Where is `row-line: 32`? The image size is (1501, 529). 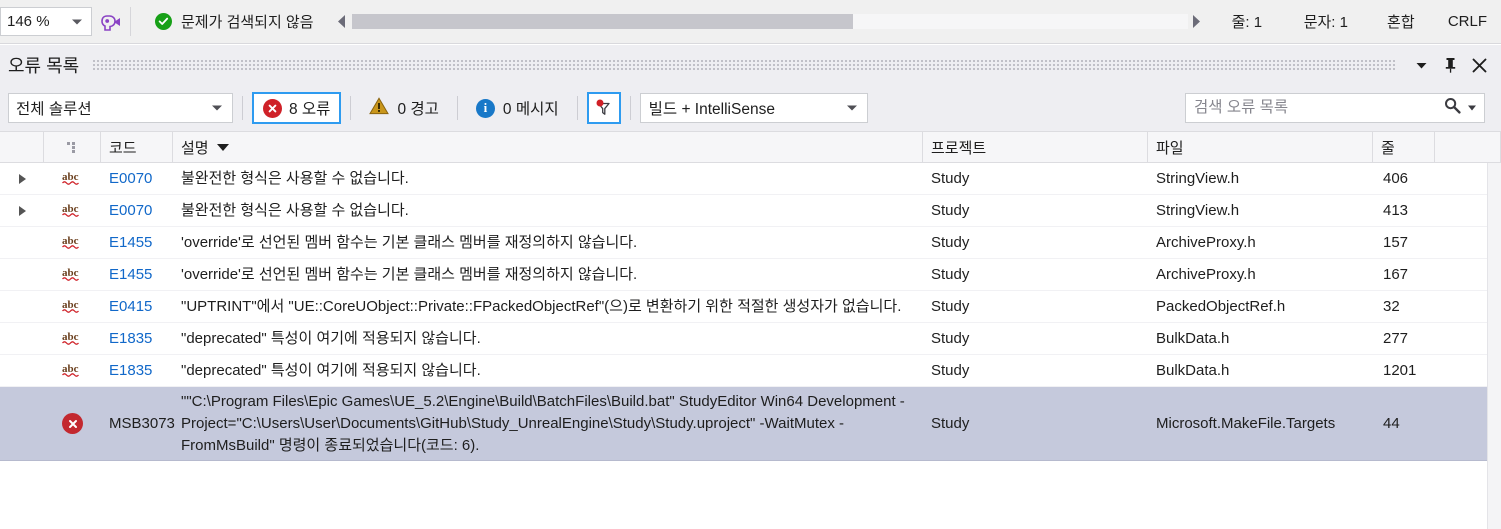 row-line: 32 is located at coordinates (1391, 306).